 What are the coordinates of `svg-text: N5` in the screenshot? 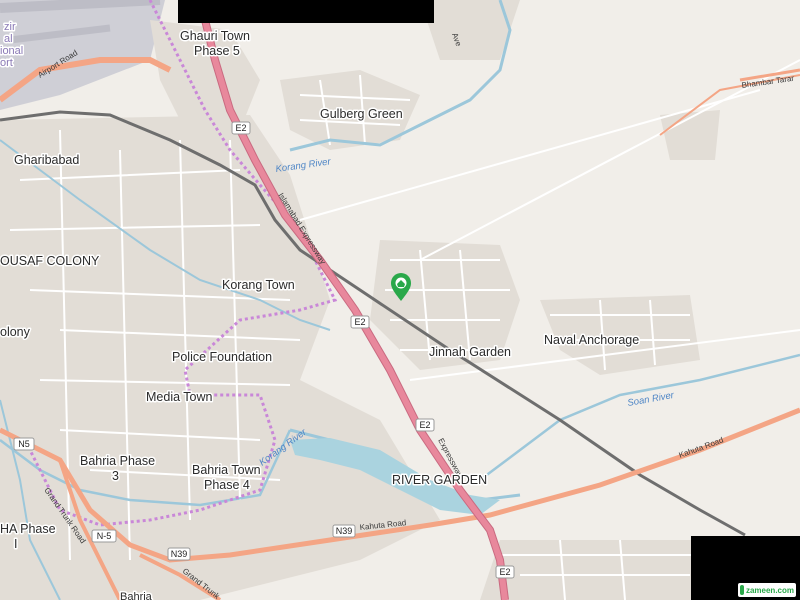 It's located at (24, 444).